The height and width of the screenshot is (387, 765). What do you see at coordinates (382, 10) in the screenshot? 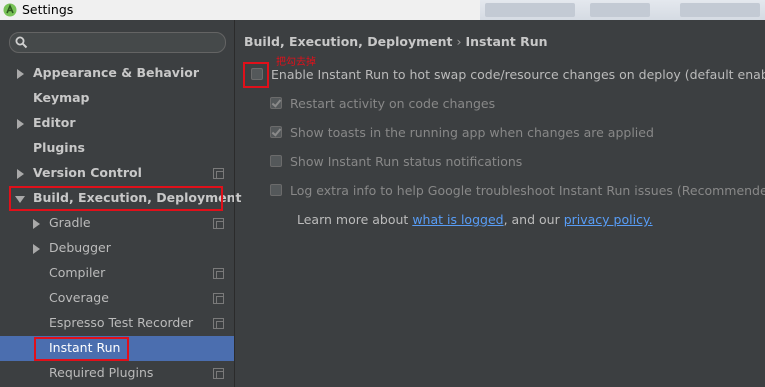
I see `title-bar: Settings` at bounding box center [382, 10].